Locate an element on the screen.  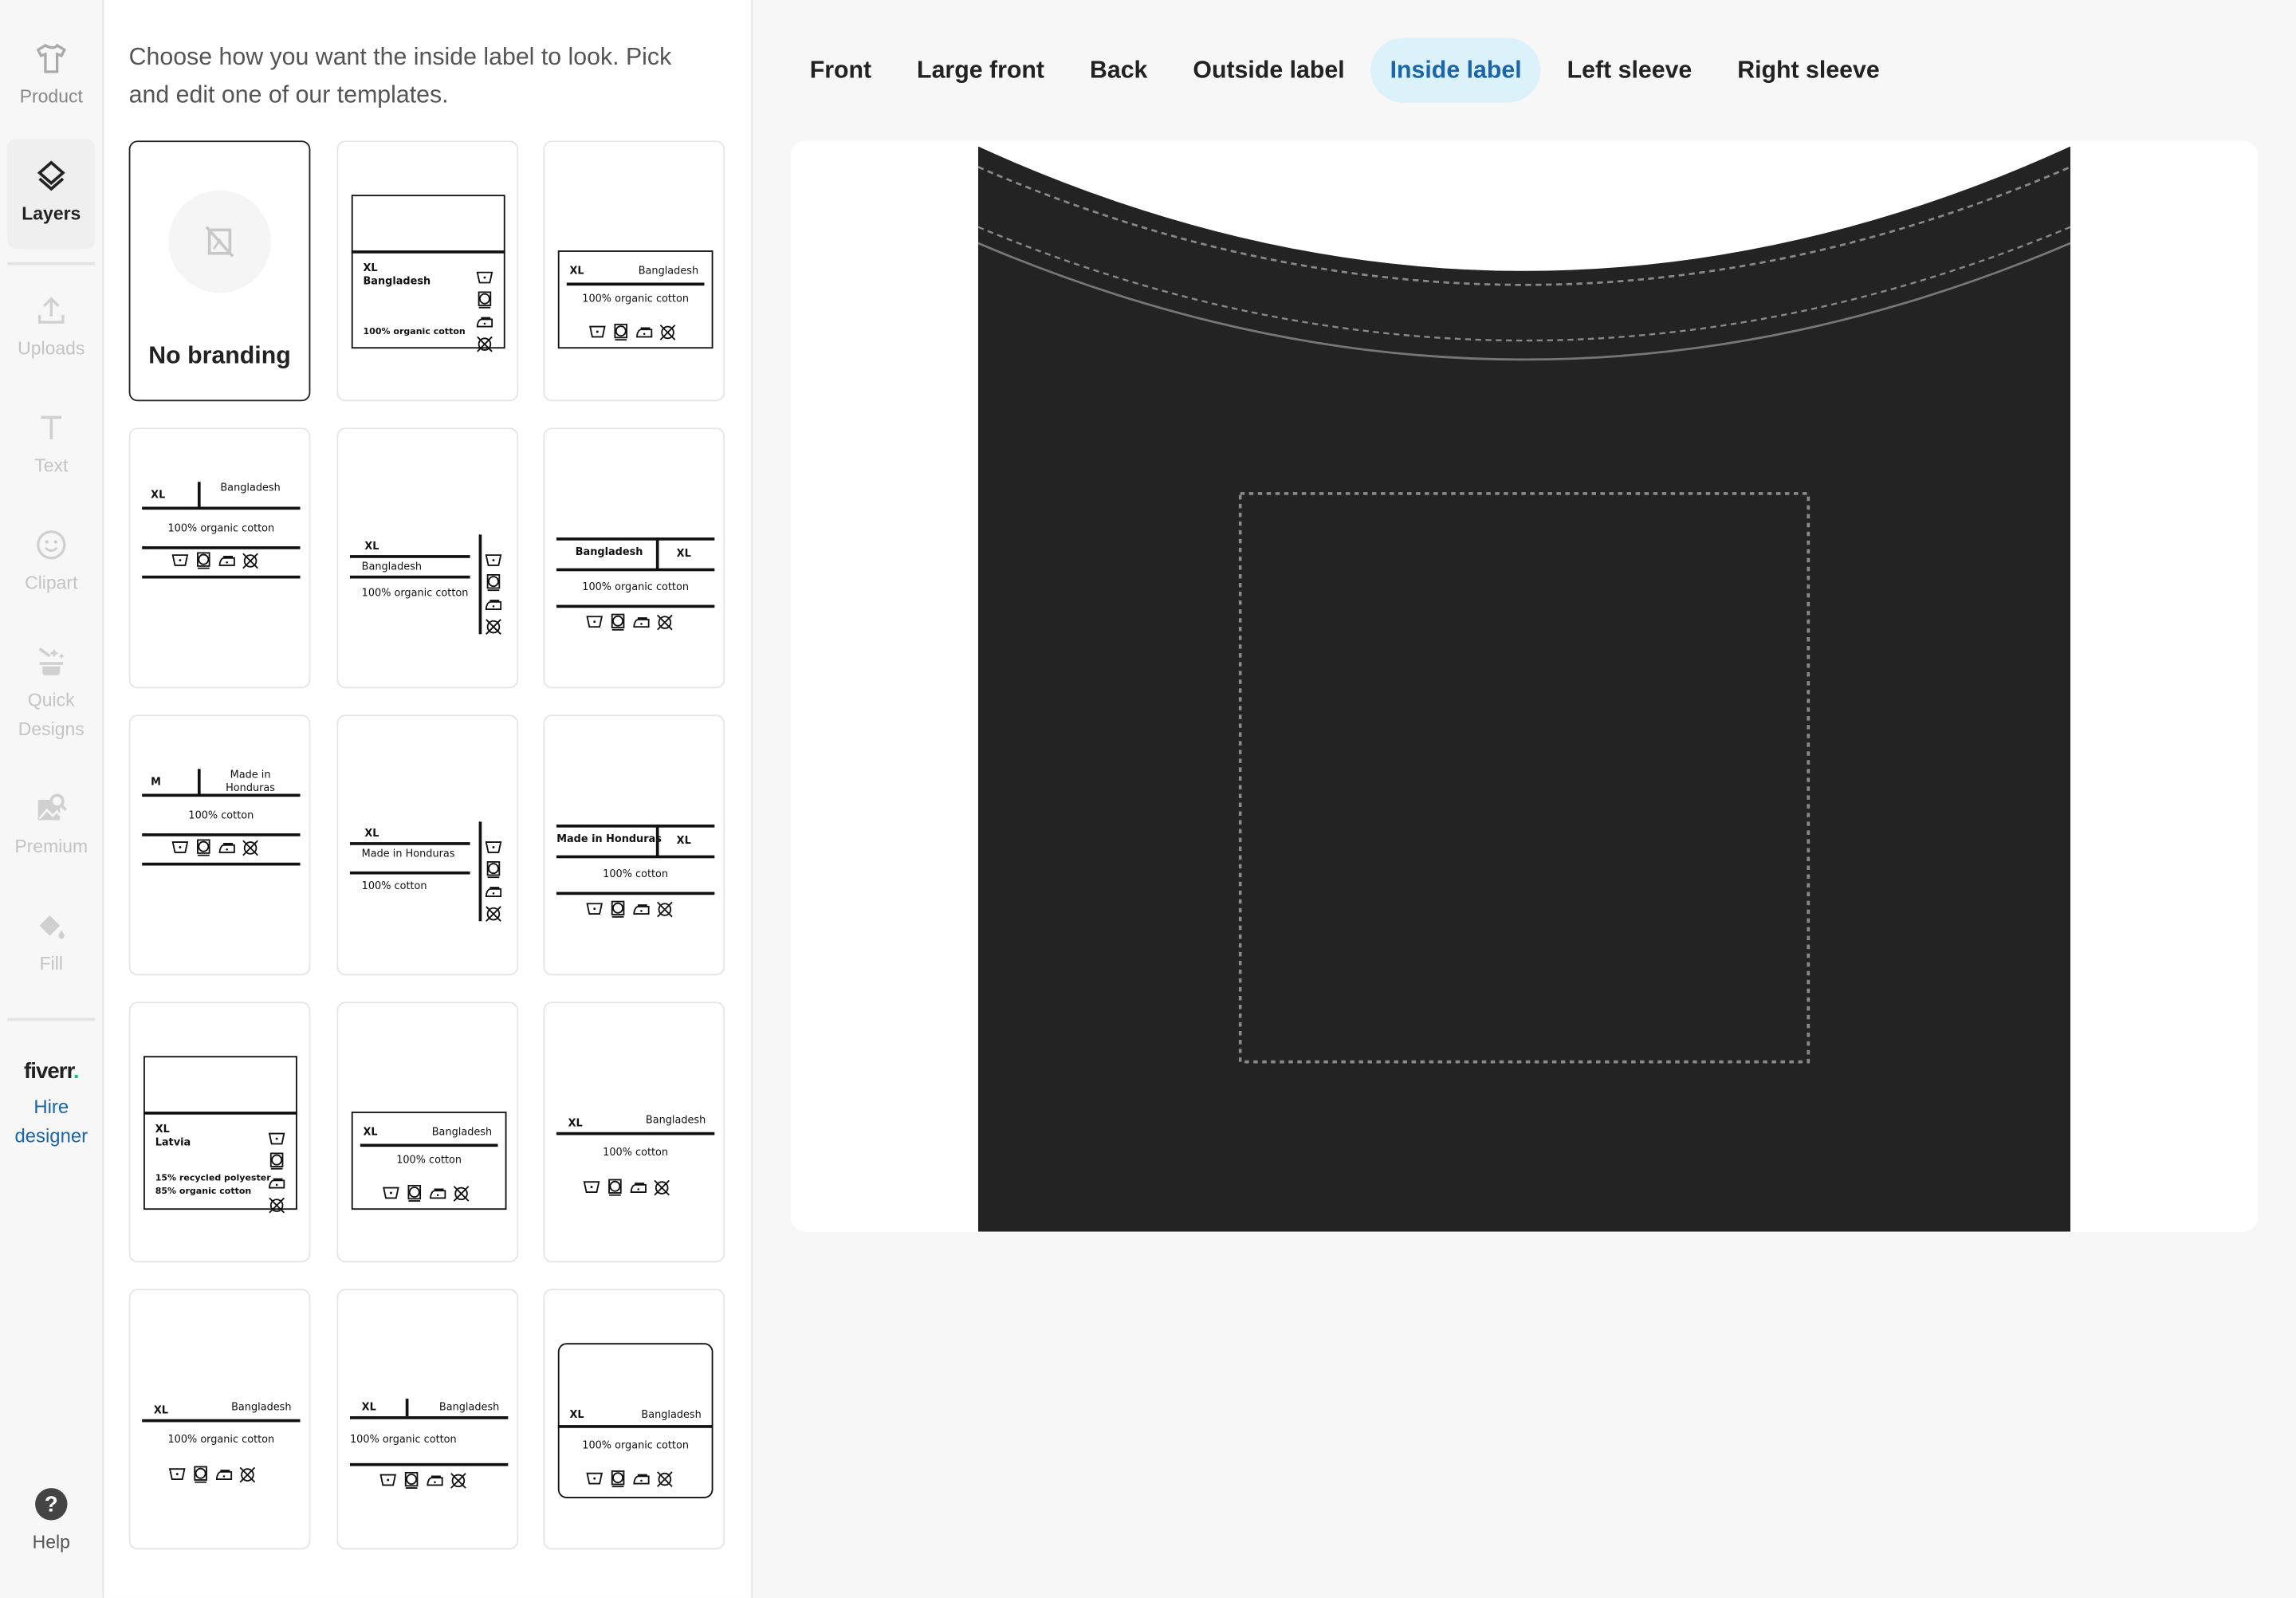
label-template: Bangladesh XL 100% organic cotton is located at coordinates (634, 558).